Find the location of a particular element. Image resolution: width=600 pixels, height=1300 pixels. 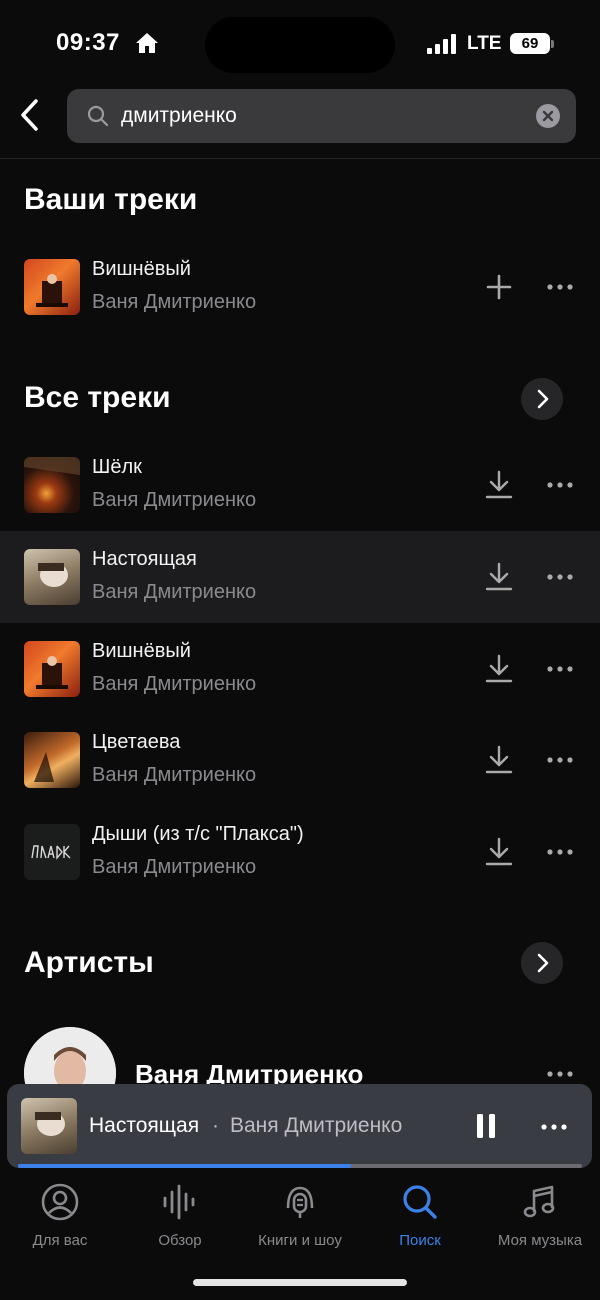

back-button is located at coordinates (31, 115).